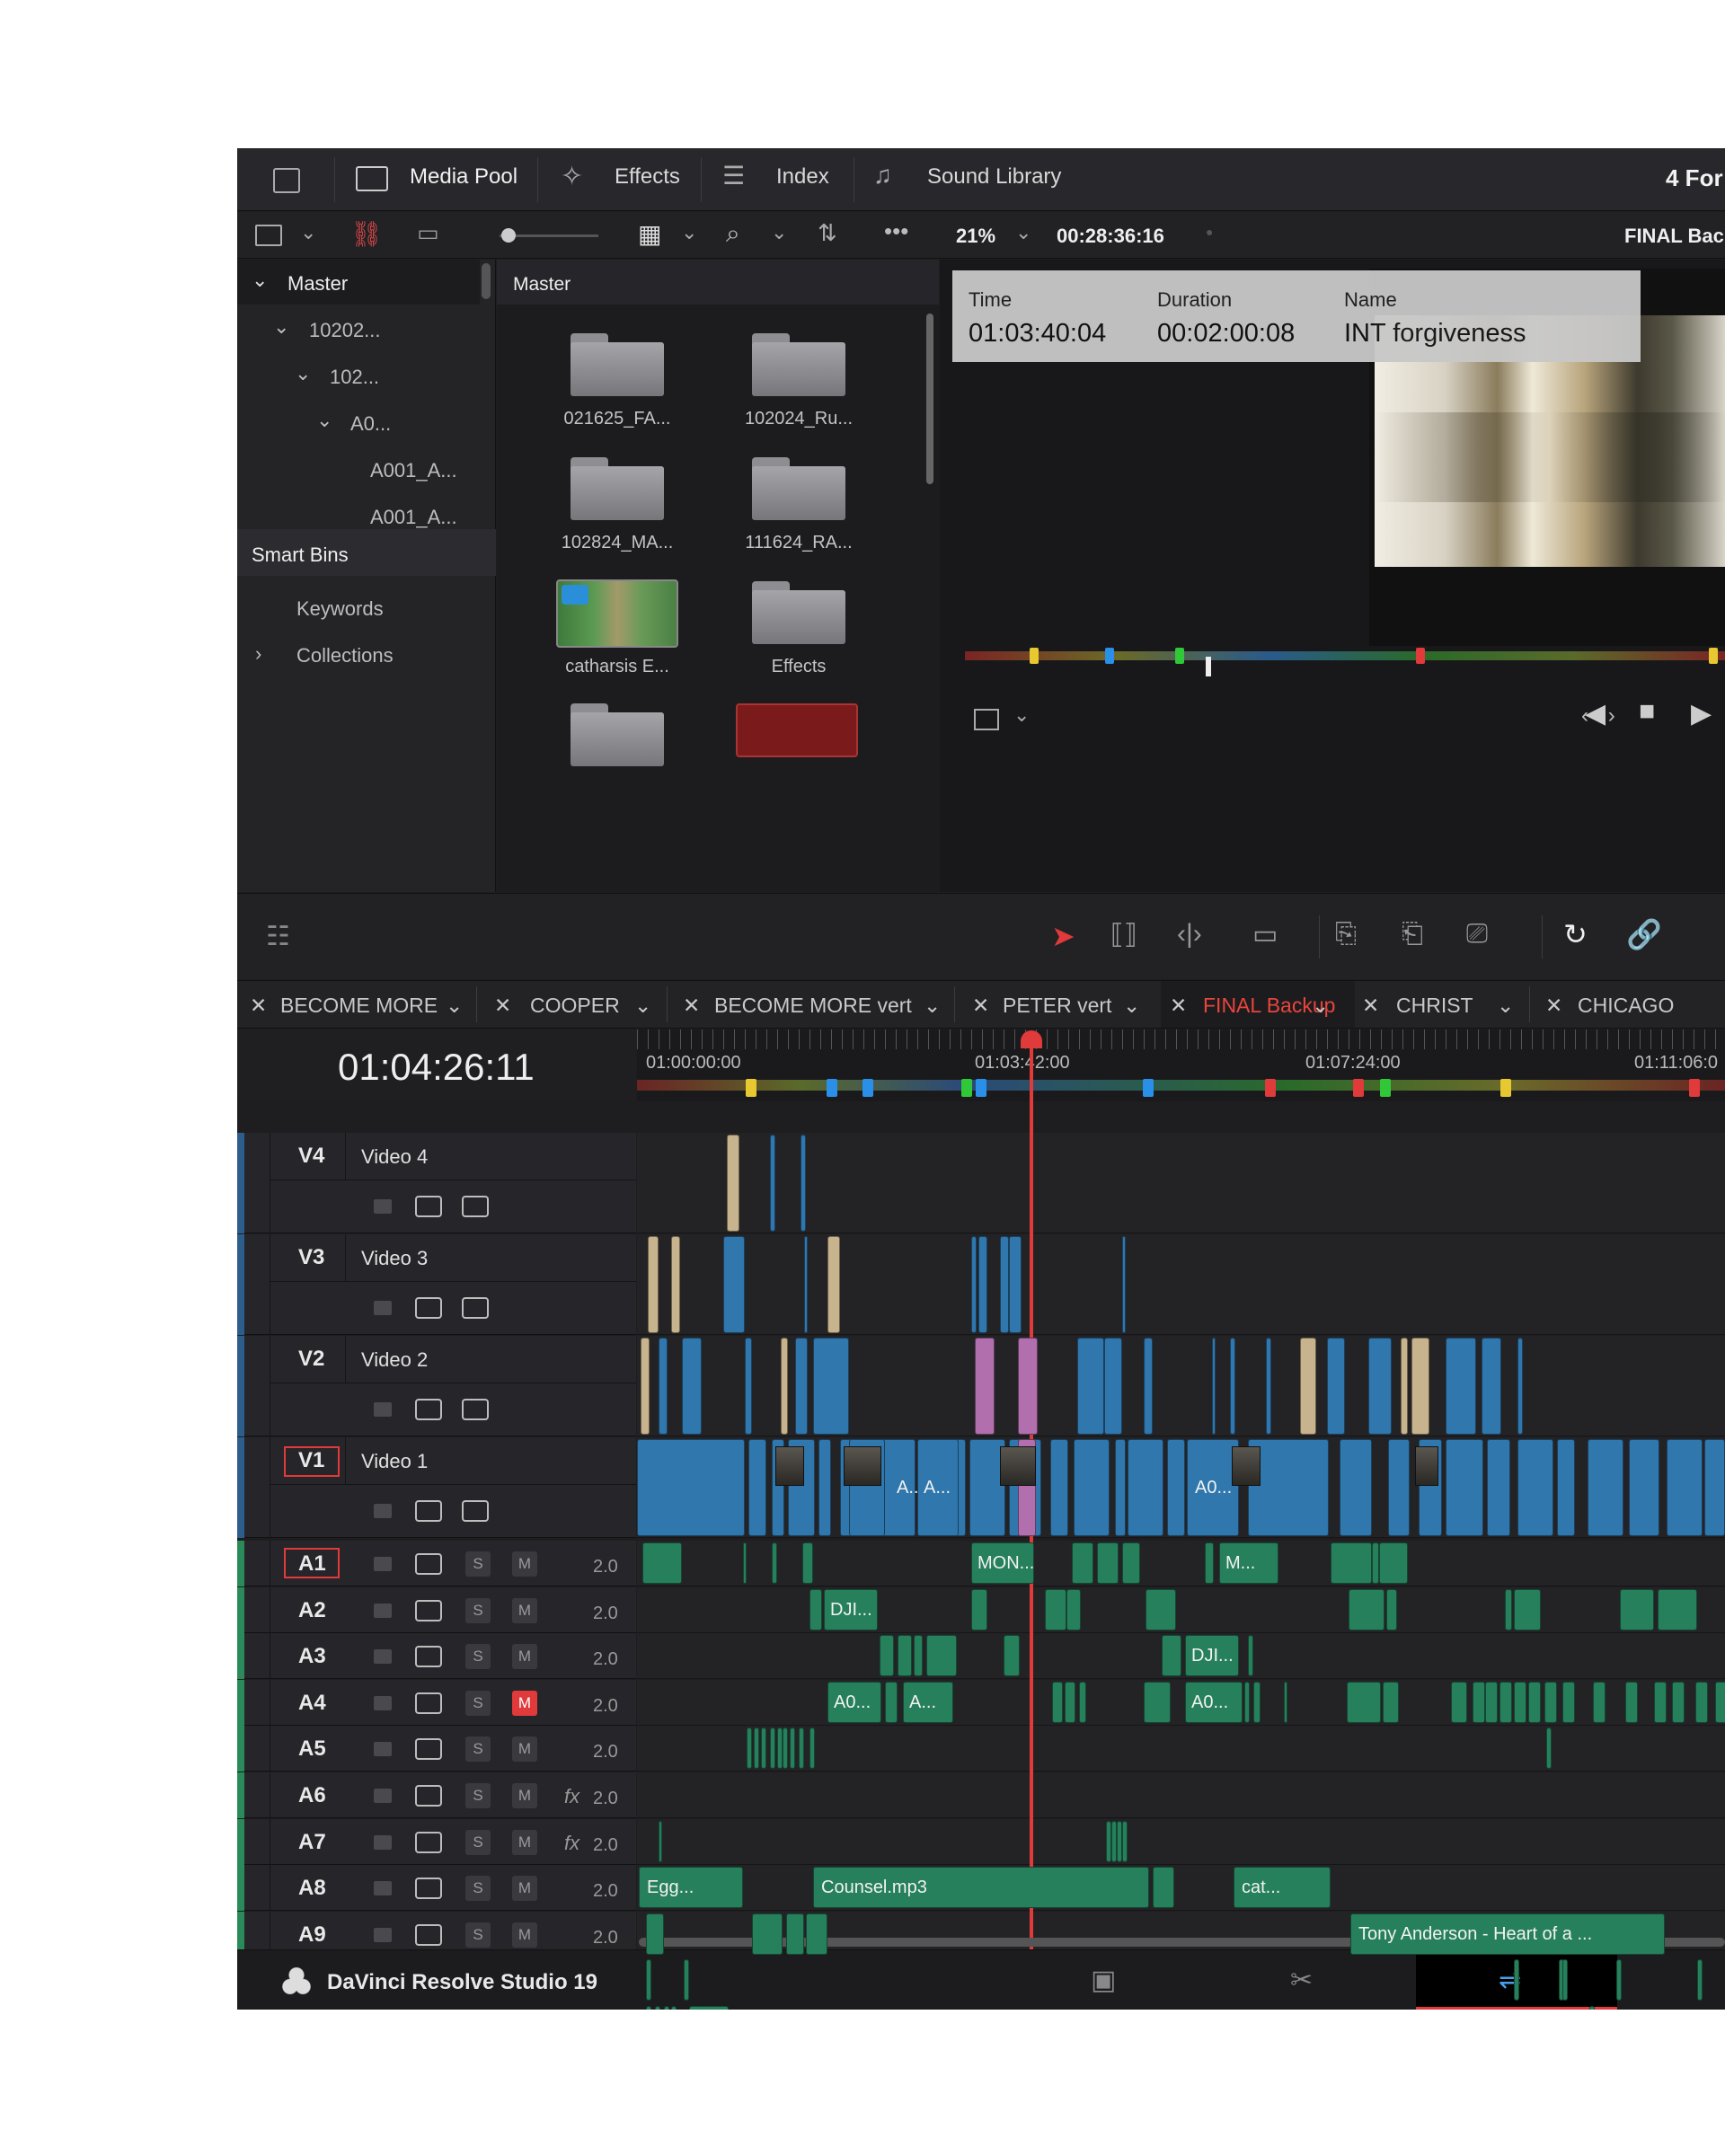 Image resolution: width=1725 pixels, height=2156 pixels. What do you see at coordinates (428, 233) in the screenshot?
I see `comment-icon: ▭` at bounding box center [428, 233].